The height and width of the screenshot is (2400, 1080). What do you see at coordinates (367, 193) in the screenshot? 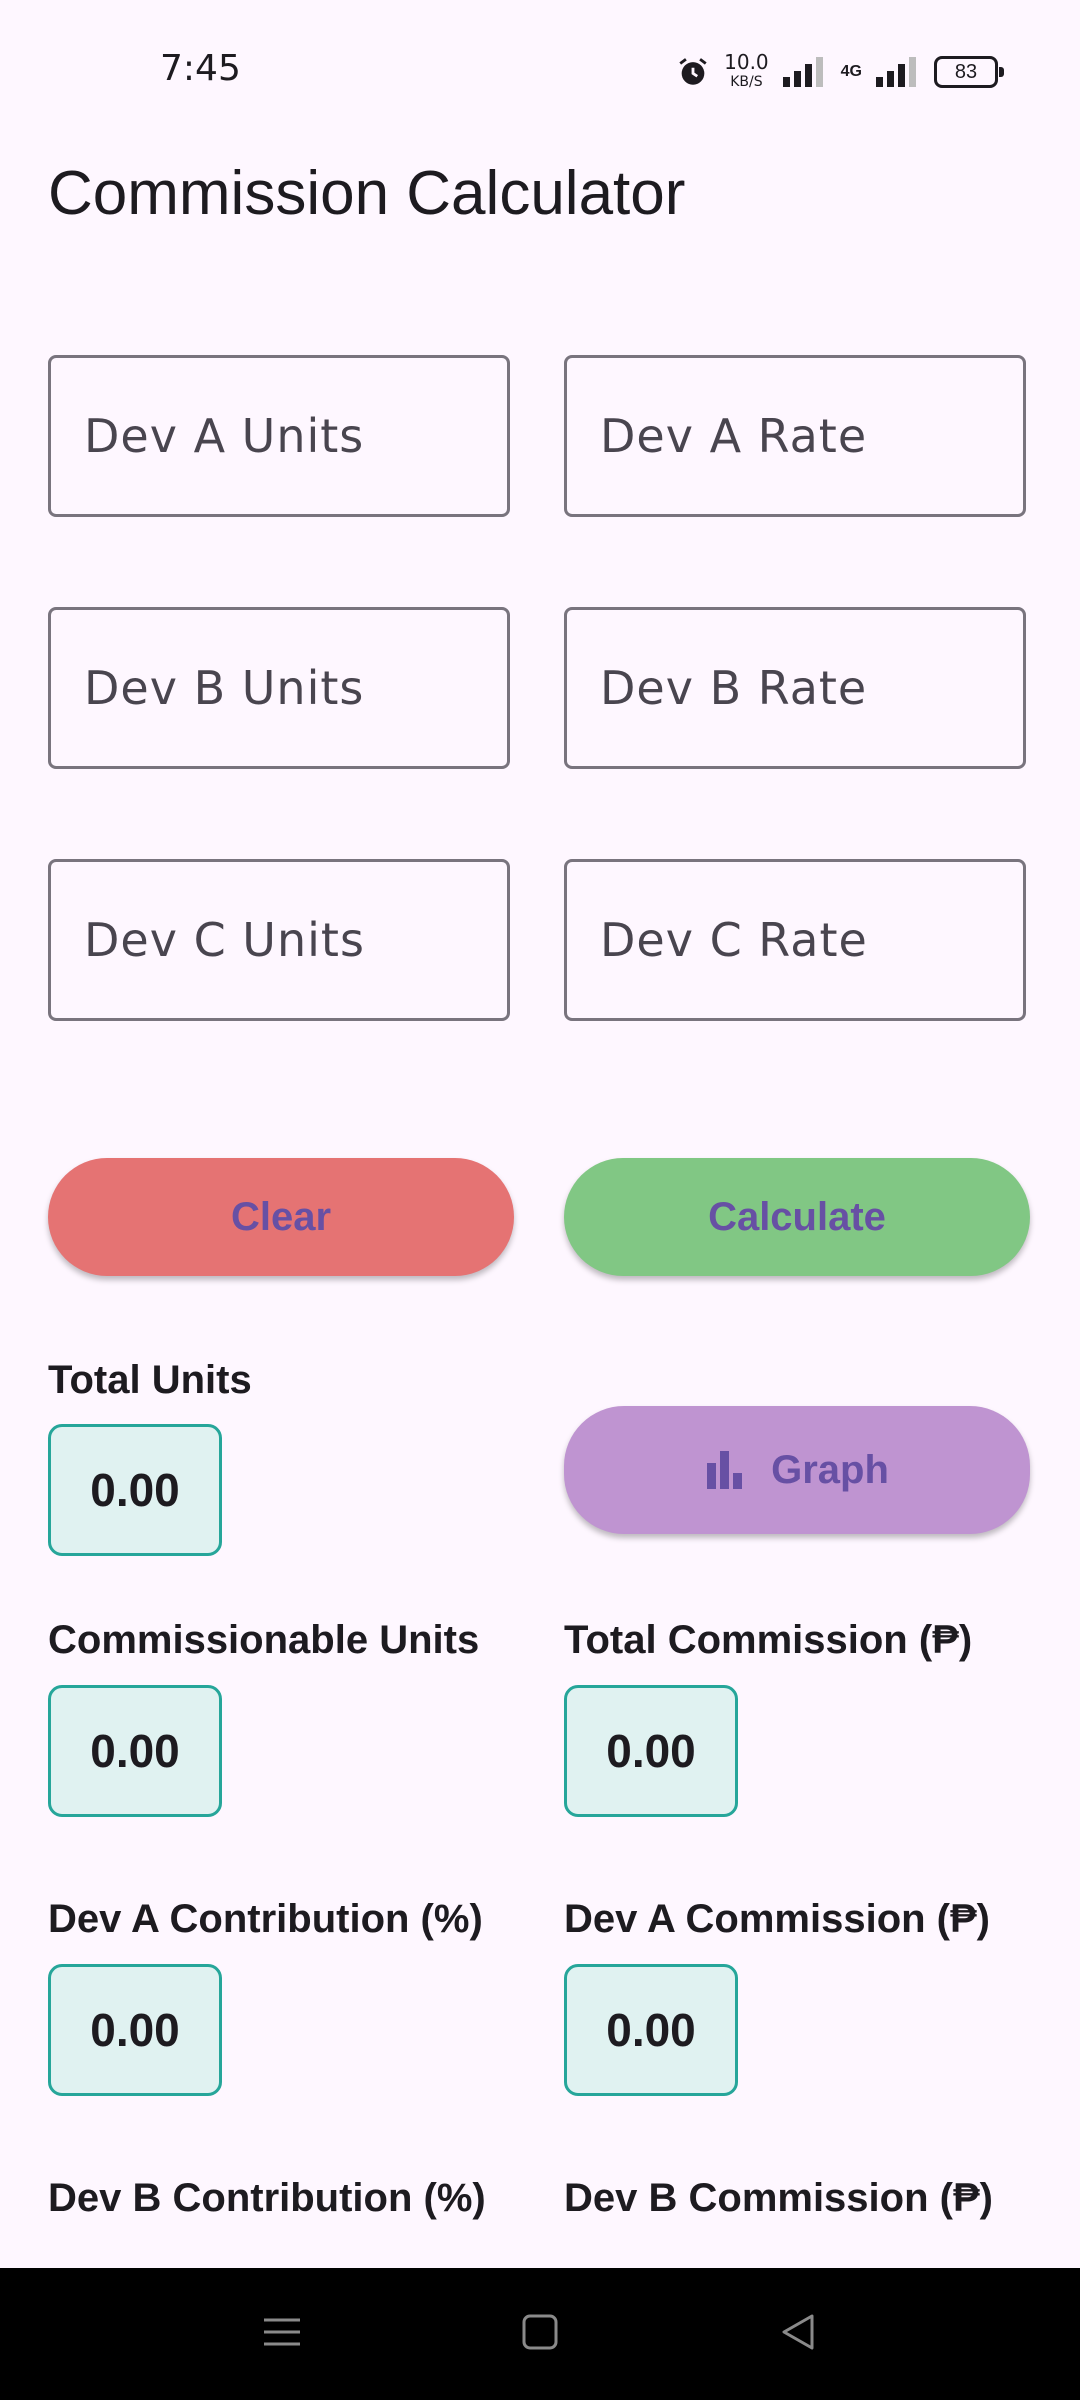
I see `page-title: Commission Calculator` at bounding box center [367, 193].